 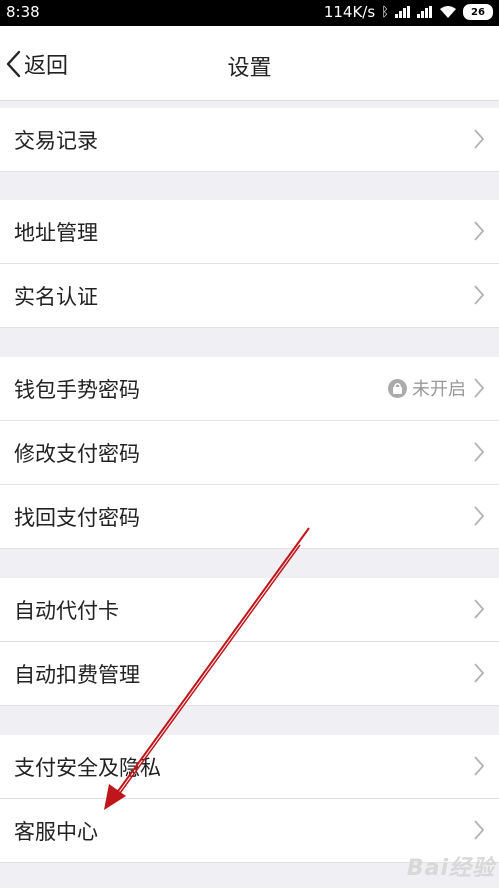 What do you see at coordinates (249, 610) in the screenshot?
I see `row-auto-pay-card: 自动代付卡` at bounding box center [249, 610].